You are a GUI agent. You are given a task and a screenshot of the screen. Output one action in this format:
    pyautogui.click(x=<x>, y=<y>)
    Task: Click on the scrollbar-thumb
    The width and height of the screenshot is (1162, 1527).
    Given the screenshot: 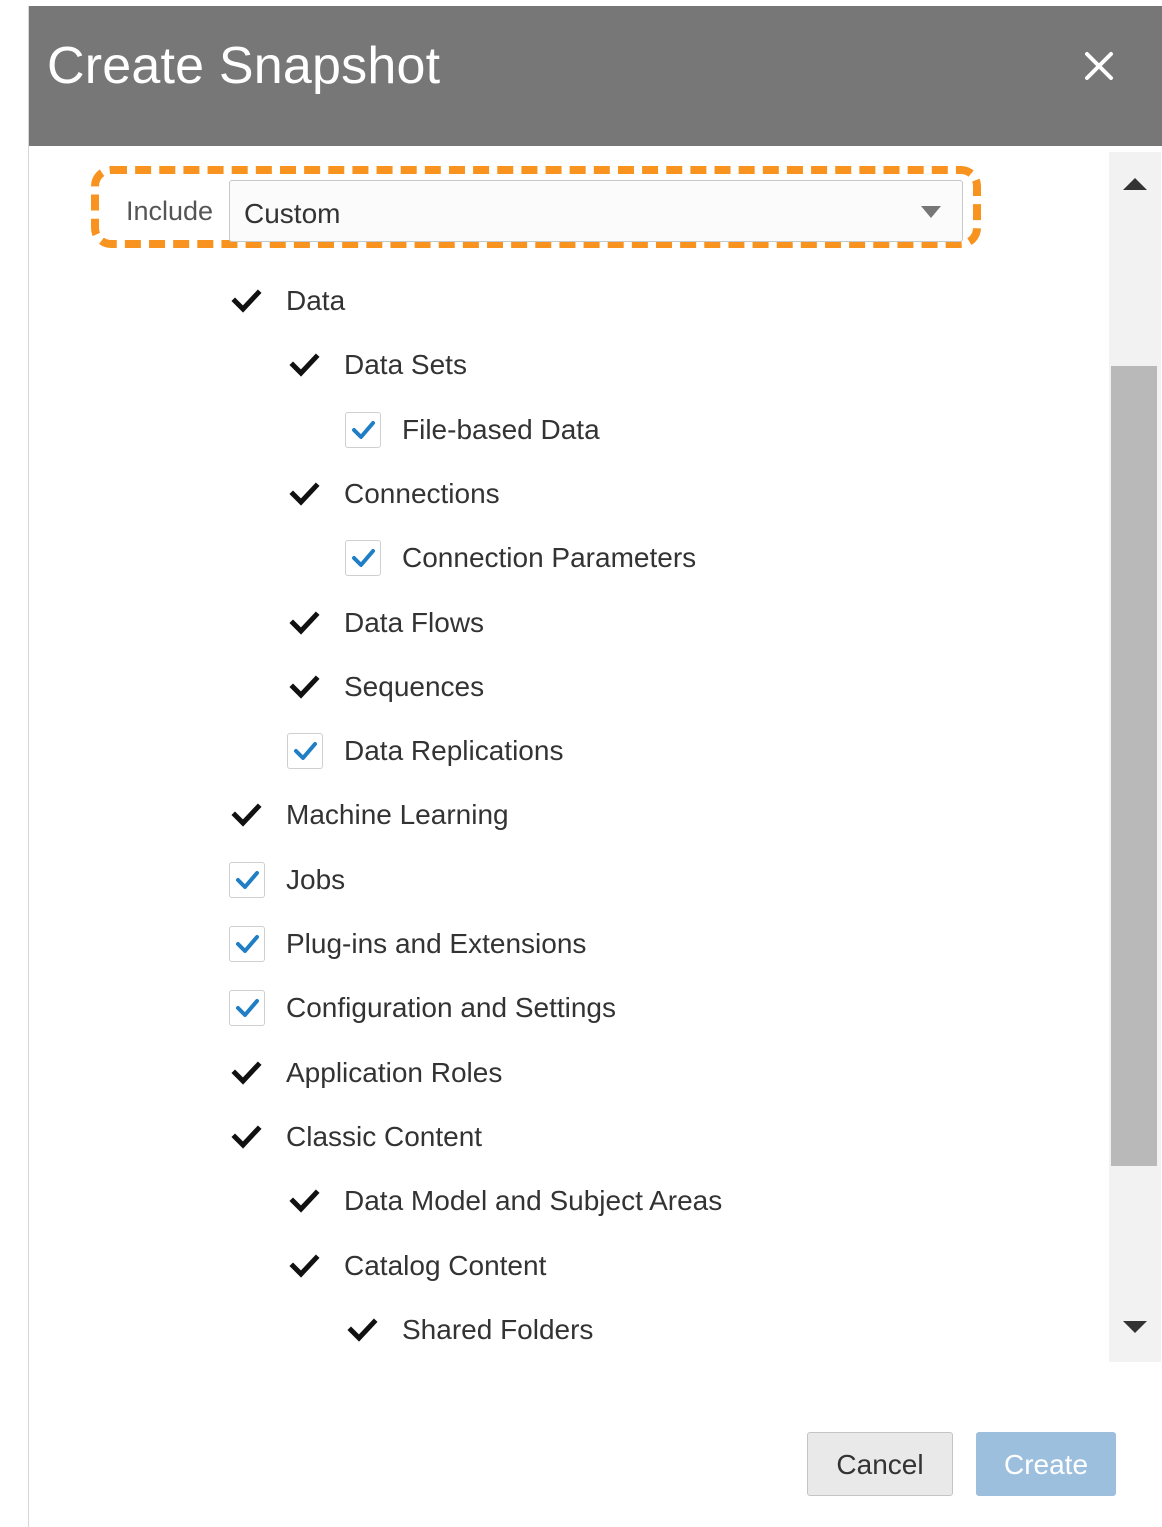 What is the action you would take?
    pyautogui.click(x=1134, y=766)
    